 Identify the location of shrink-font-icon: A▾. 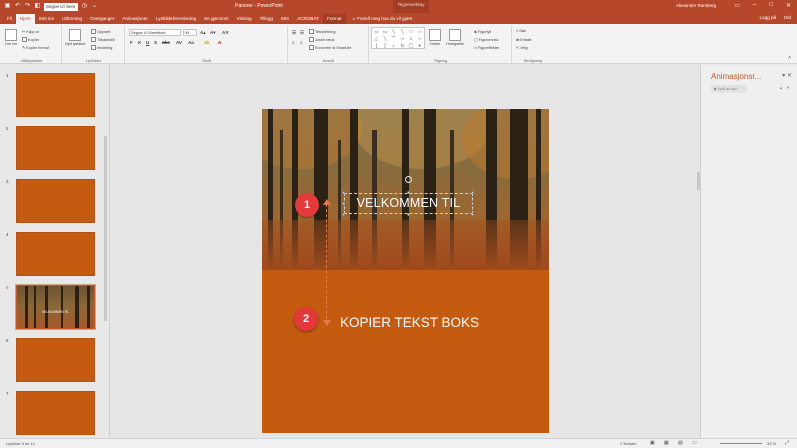
(213, 33).